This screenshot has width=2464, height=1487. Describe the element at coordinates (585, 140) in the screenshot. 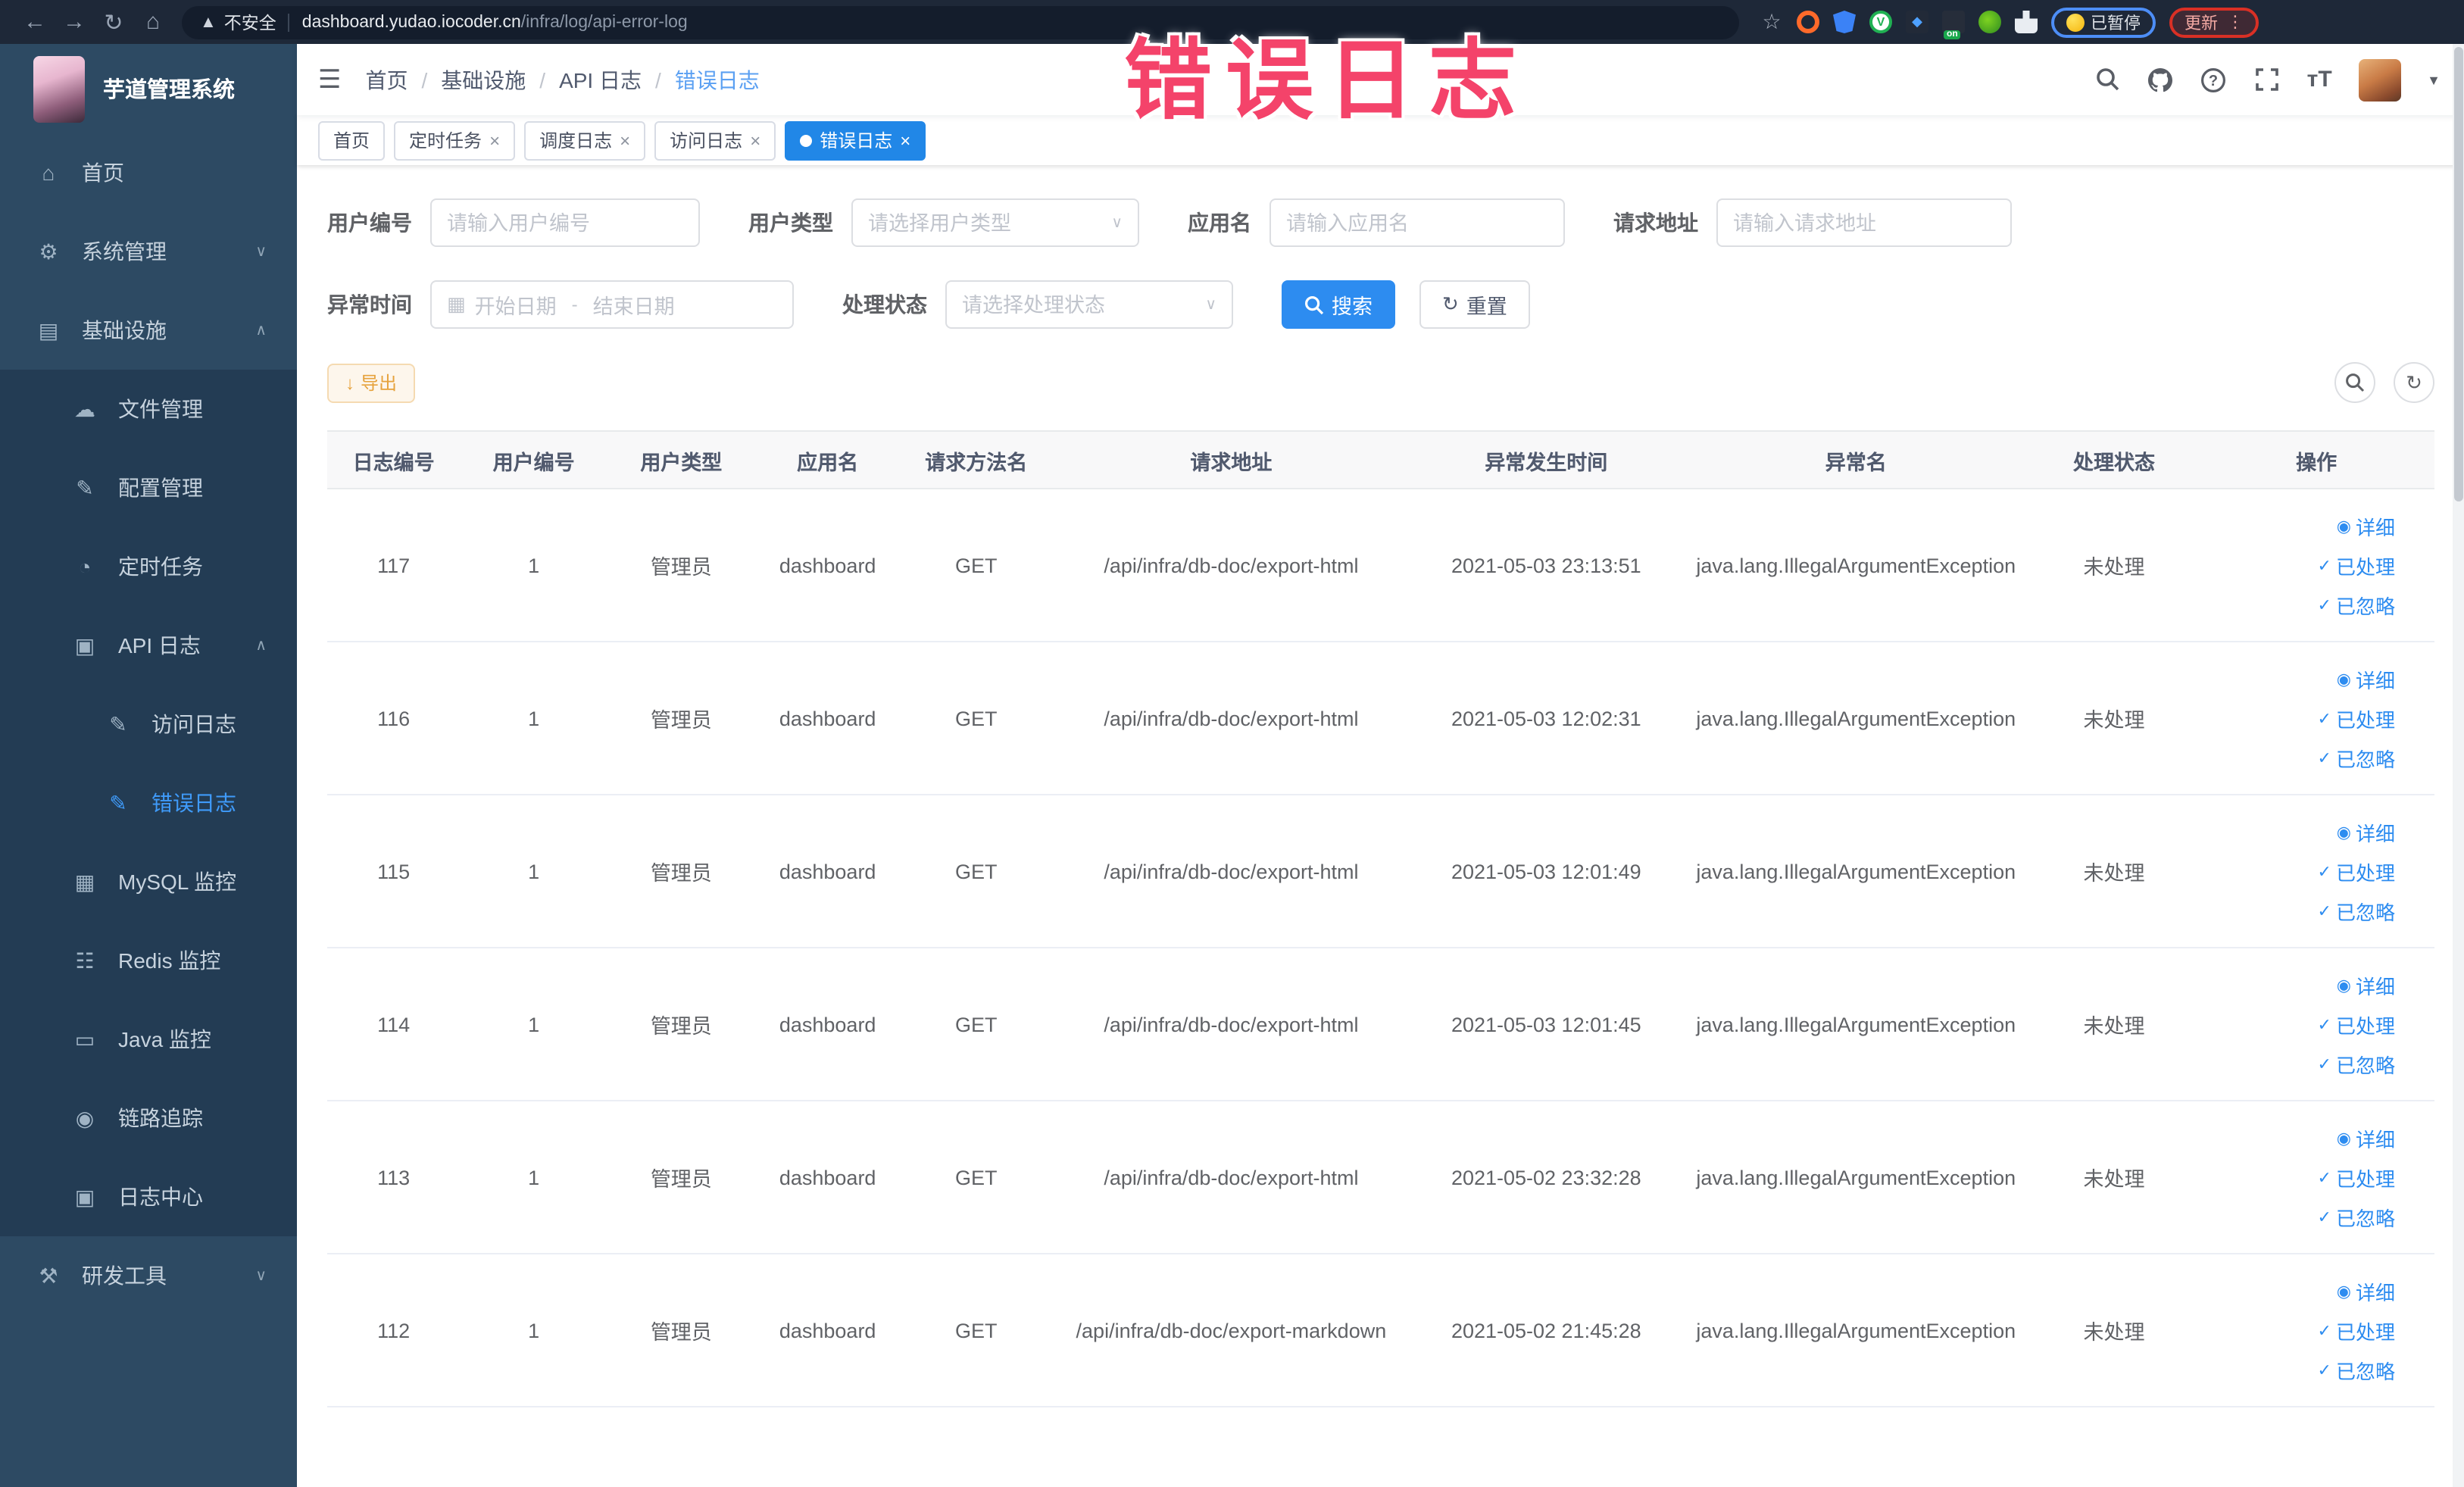

I see `tab-调度日志: 调度日志 ×` at that location.